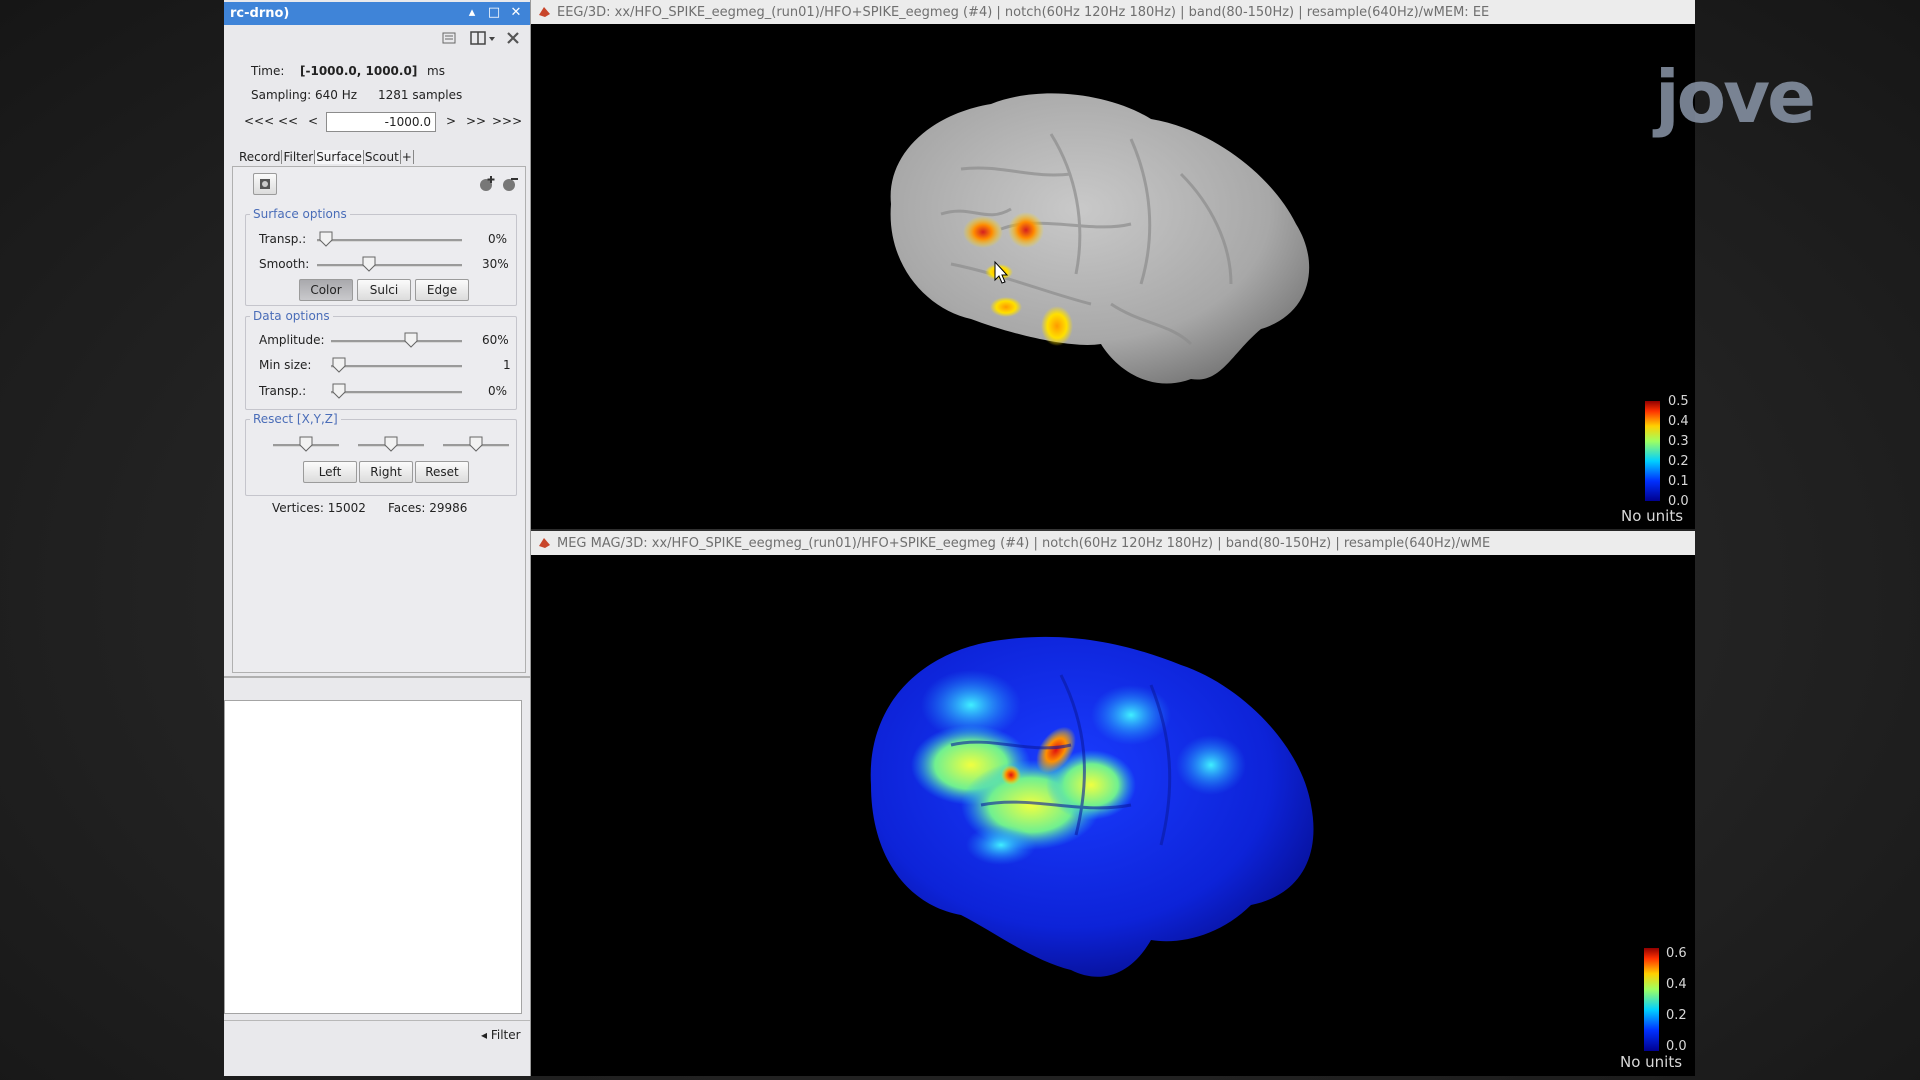 The height and width of the screenshot is (1080, 1920). Describe the element at coordinates (1652, 451) in the screenshot. I see `eeg-colorbar` at that location.